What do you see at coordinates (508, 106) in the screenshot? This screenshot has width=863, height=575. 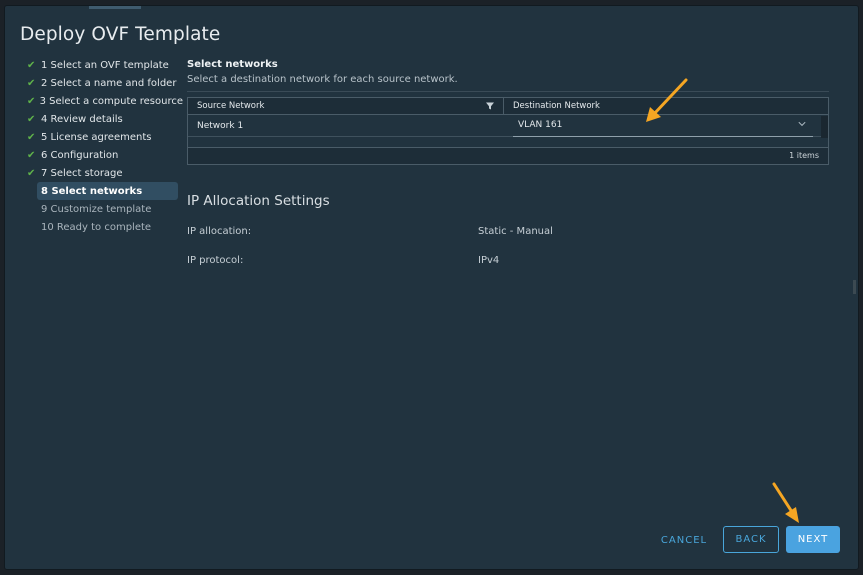 I see `grid-header: Source Network Destination Network` at bounding box center [508, 106].